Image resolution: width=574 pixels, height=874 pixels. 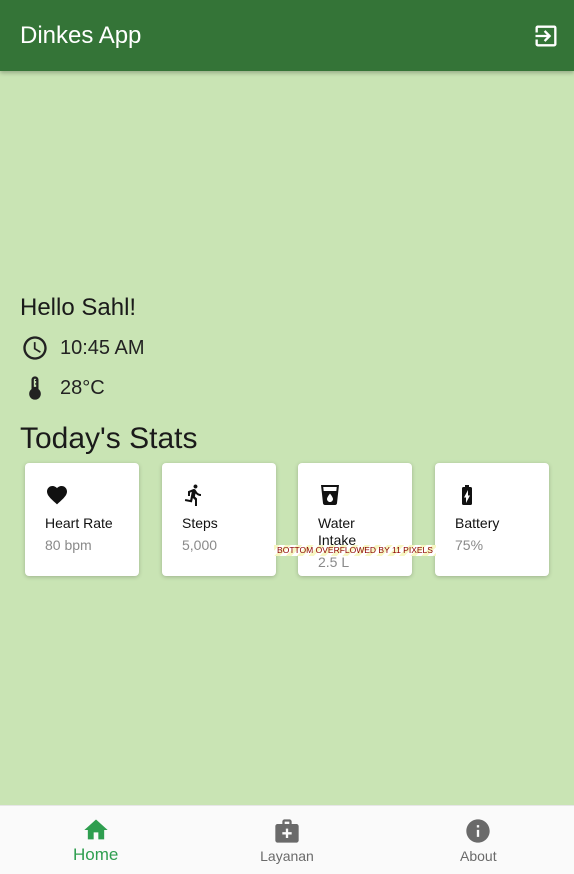 I want to click on stat-value: 5,000, so click(x=200, y=545).